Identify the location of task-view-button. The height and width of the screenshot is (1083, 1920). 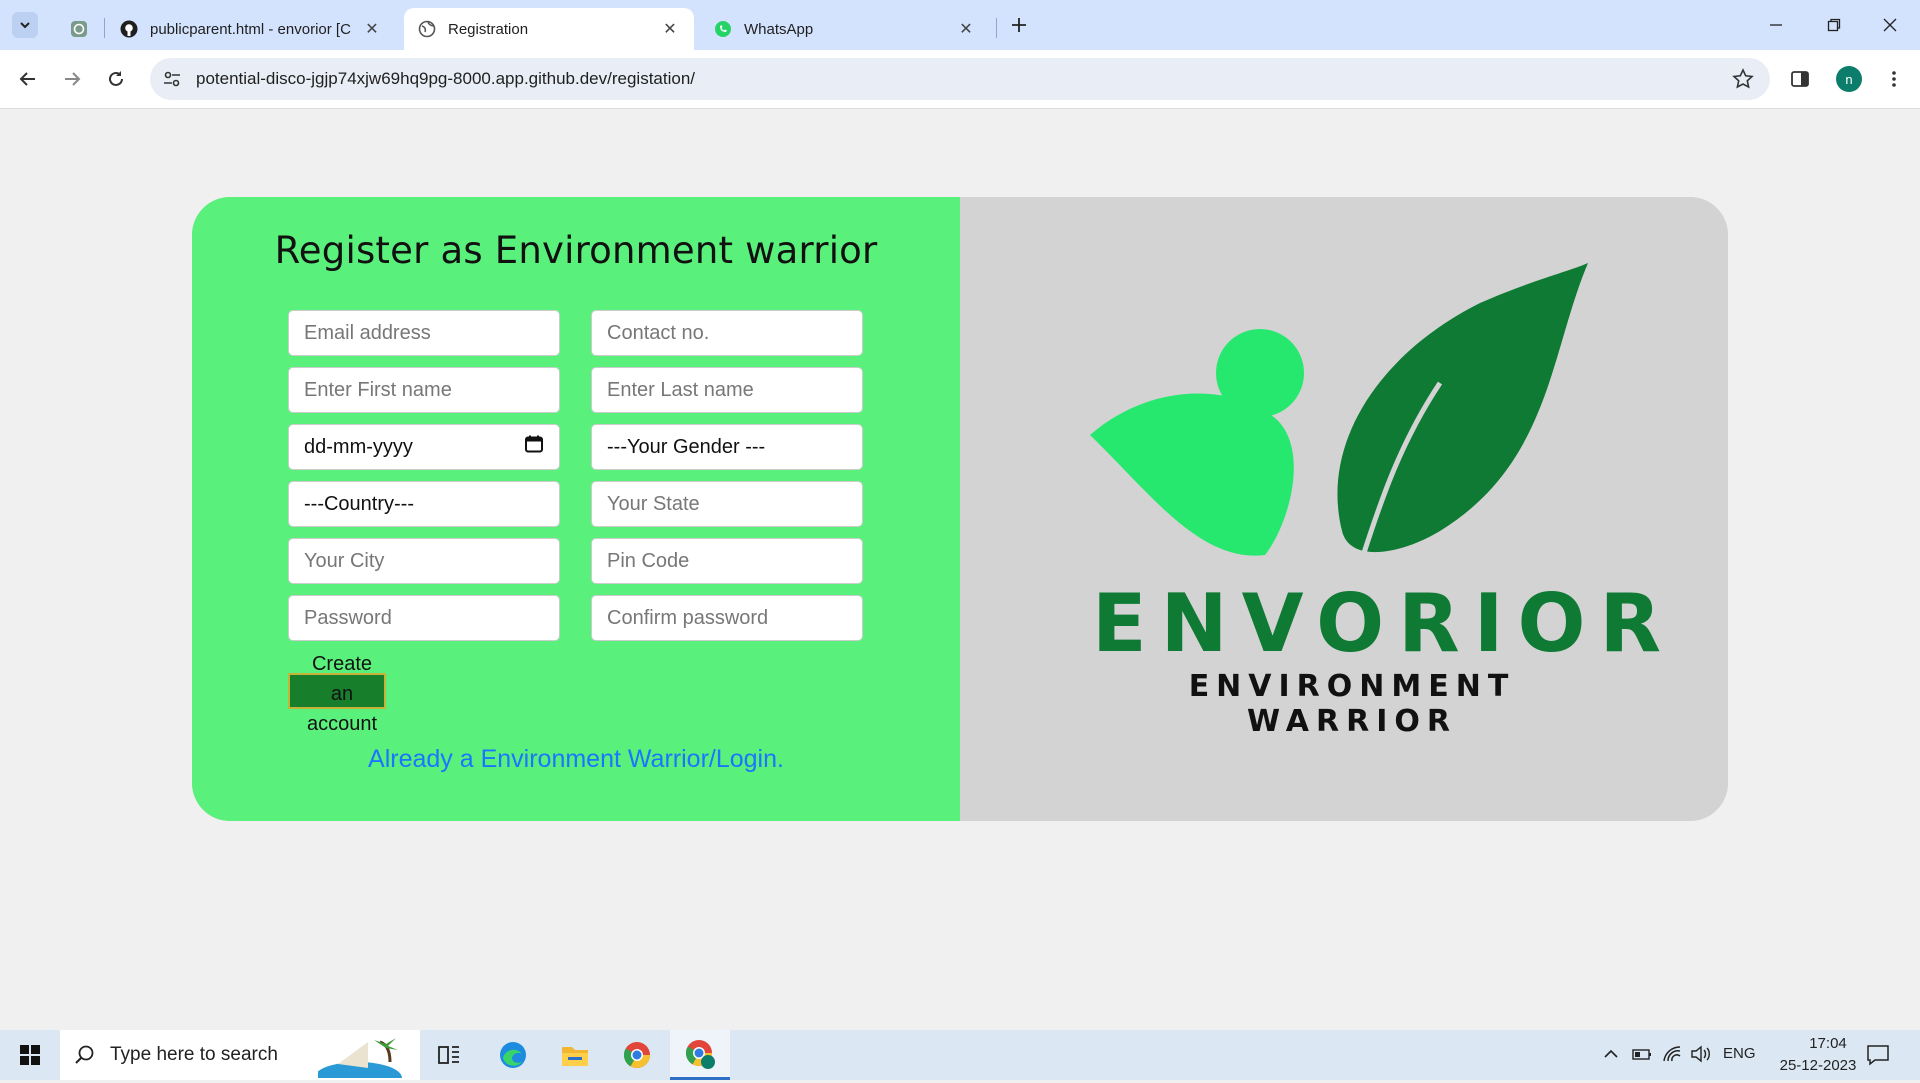
(449, 1055).